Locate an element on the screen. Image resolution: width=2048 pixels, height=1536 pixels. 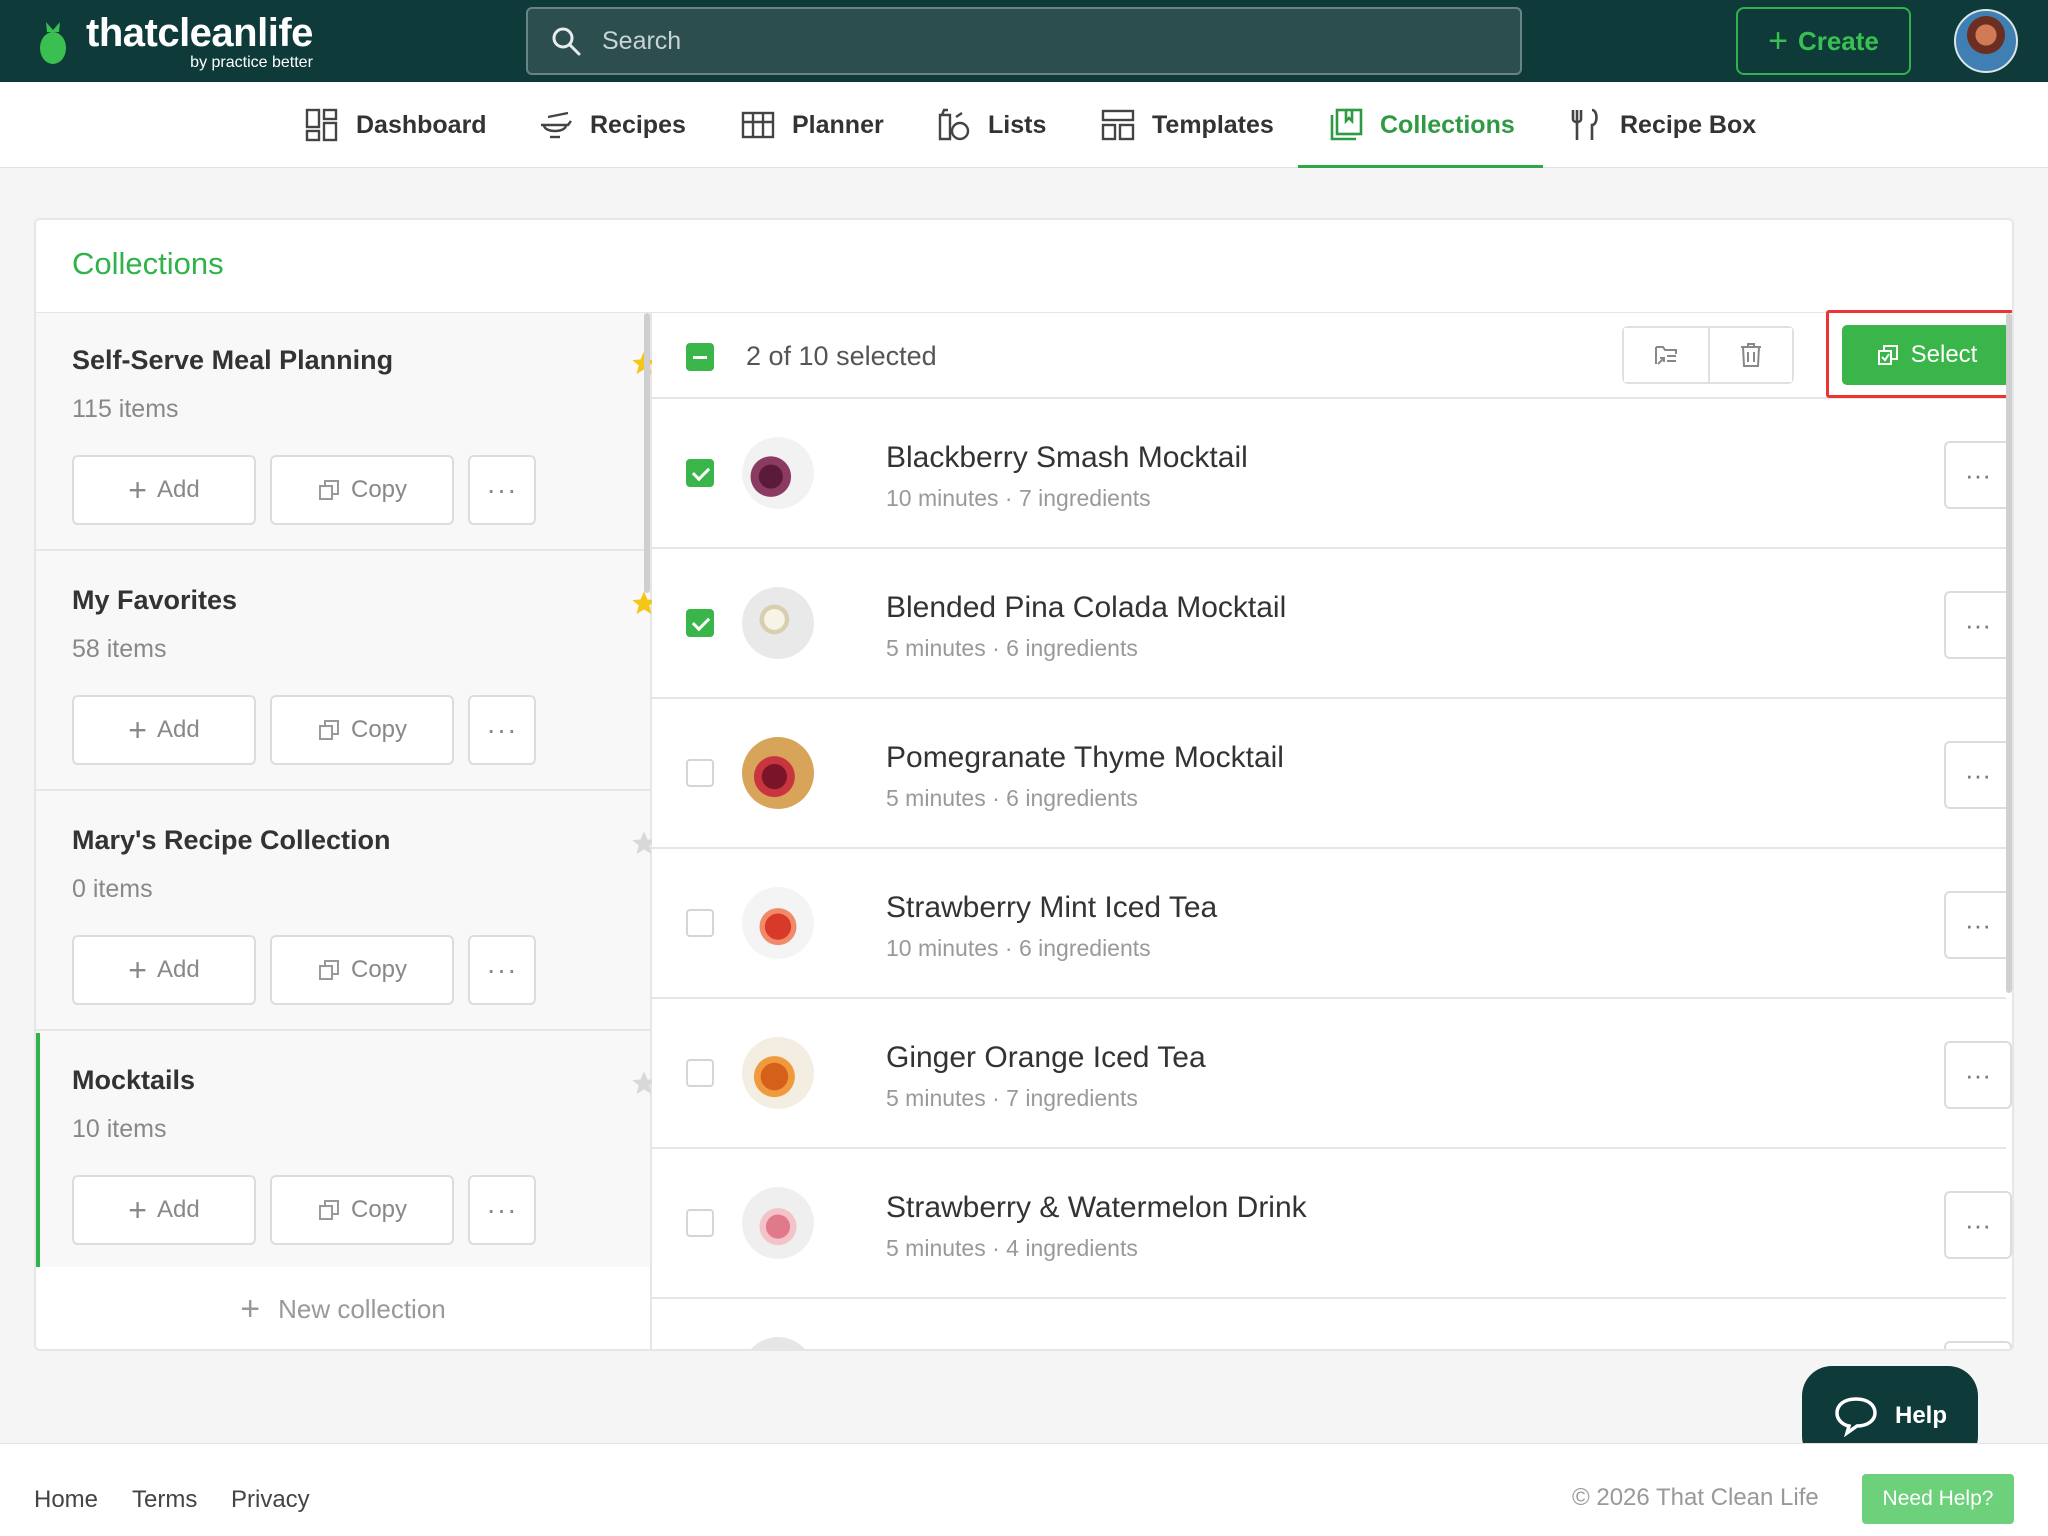
search-icon is located at coordinates (566, 41).